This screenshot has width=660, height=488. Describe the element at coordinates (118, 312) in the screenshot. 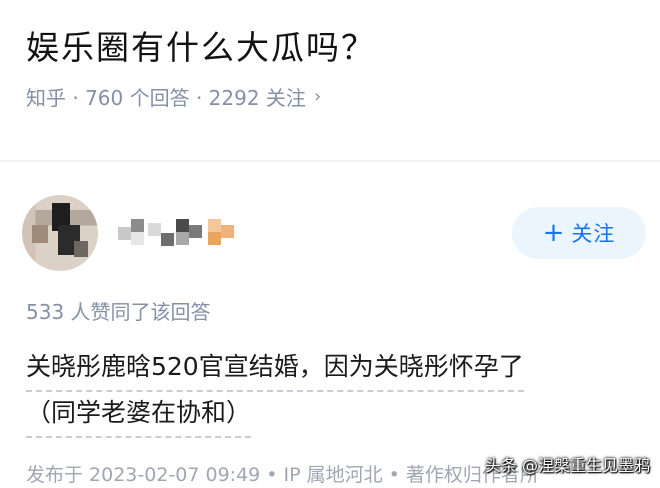

I see `likes-count: 533 人赞同了该回答` at that location.